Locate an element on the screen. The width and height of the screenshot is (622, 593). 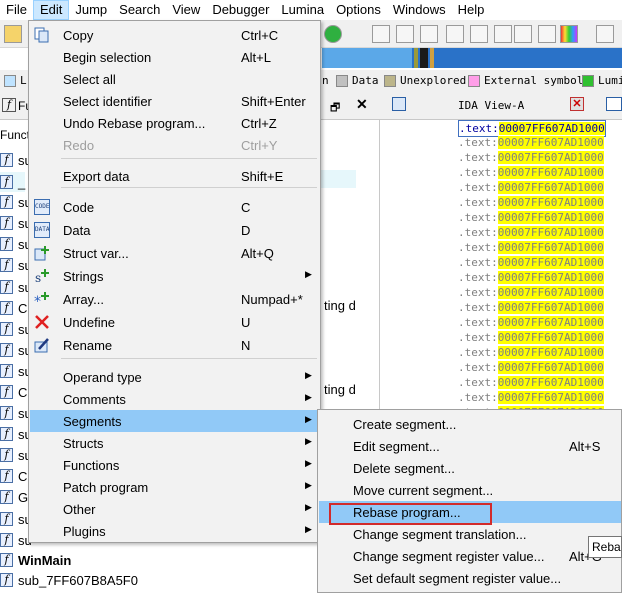
menu-jump: Jump is located at coordinates (91, 10).